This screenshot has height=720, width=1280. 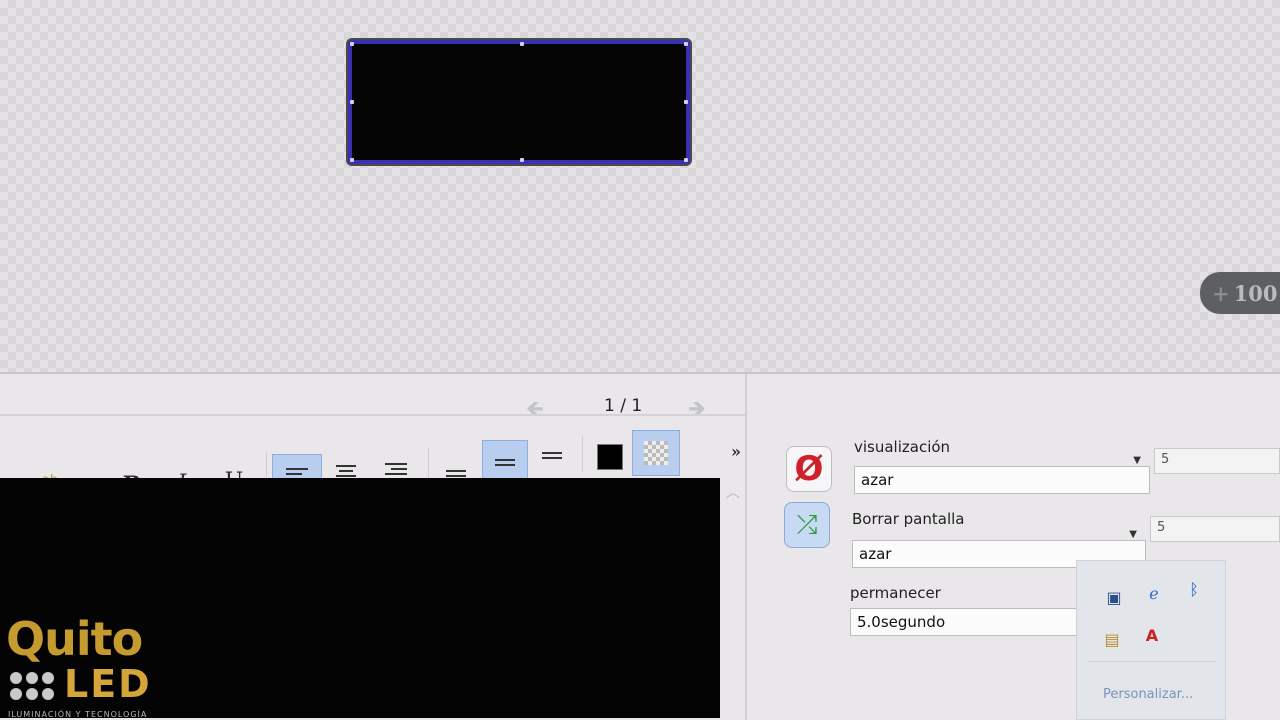 What do you see at coordinates (623, 406) in the screenshot?
I see `page-indicator: 1 / 1` at bounding box center [623, 406].